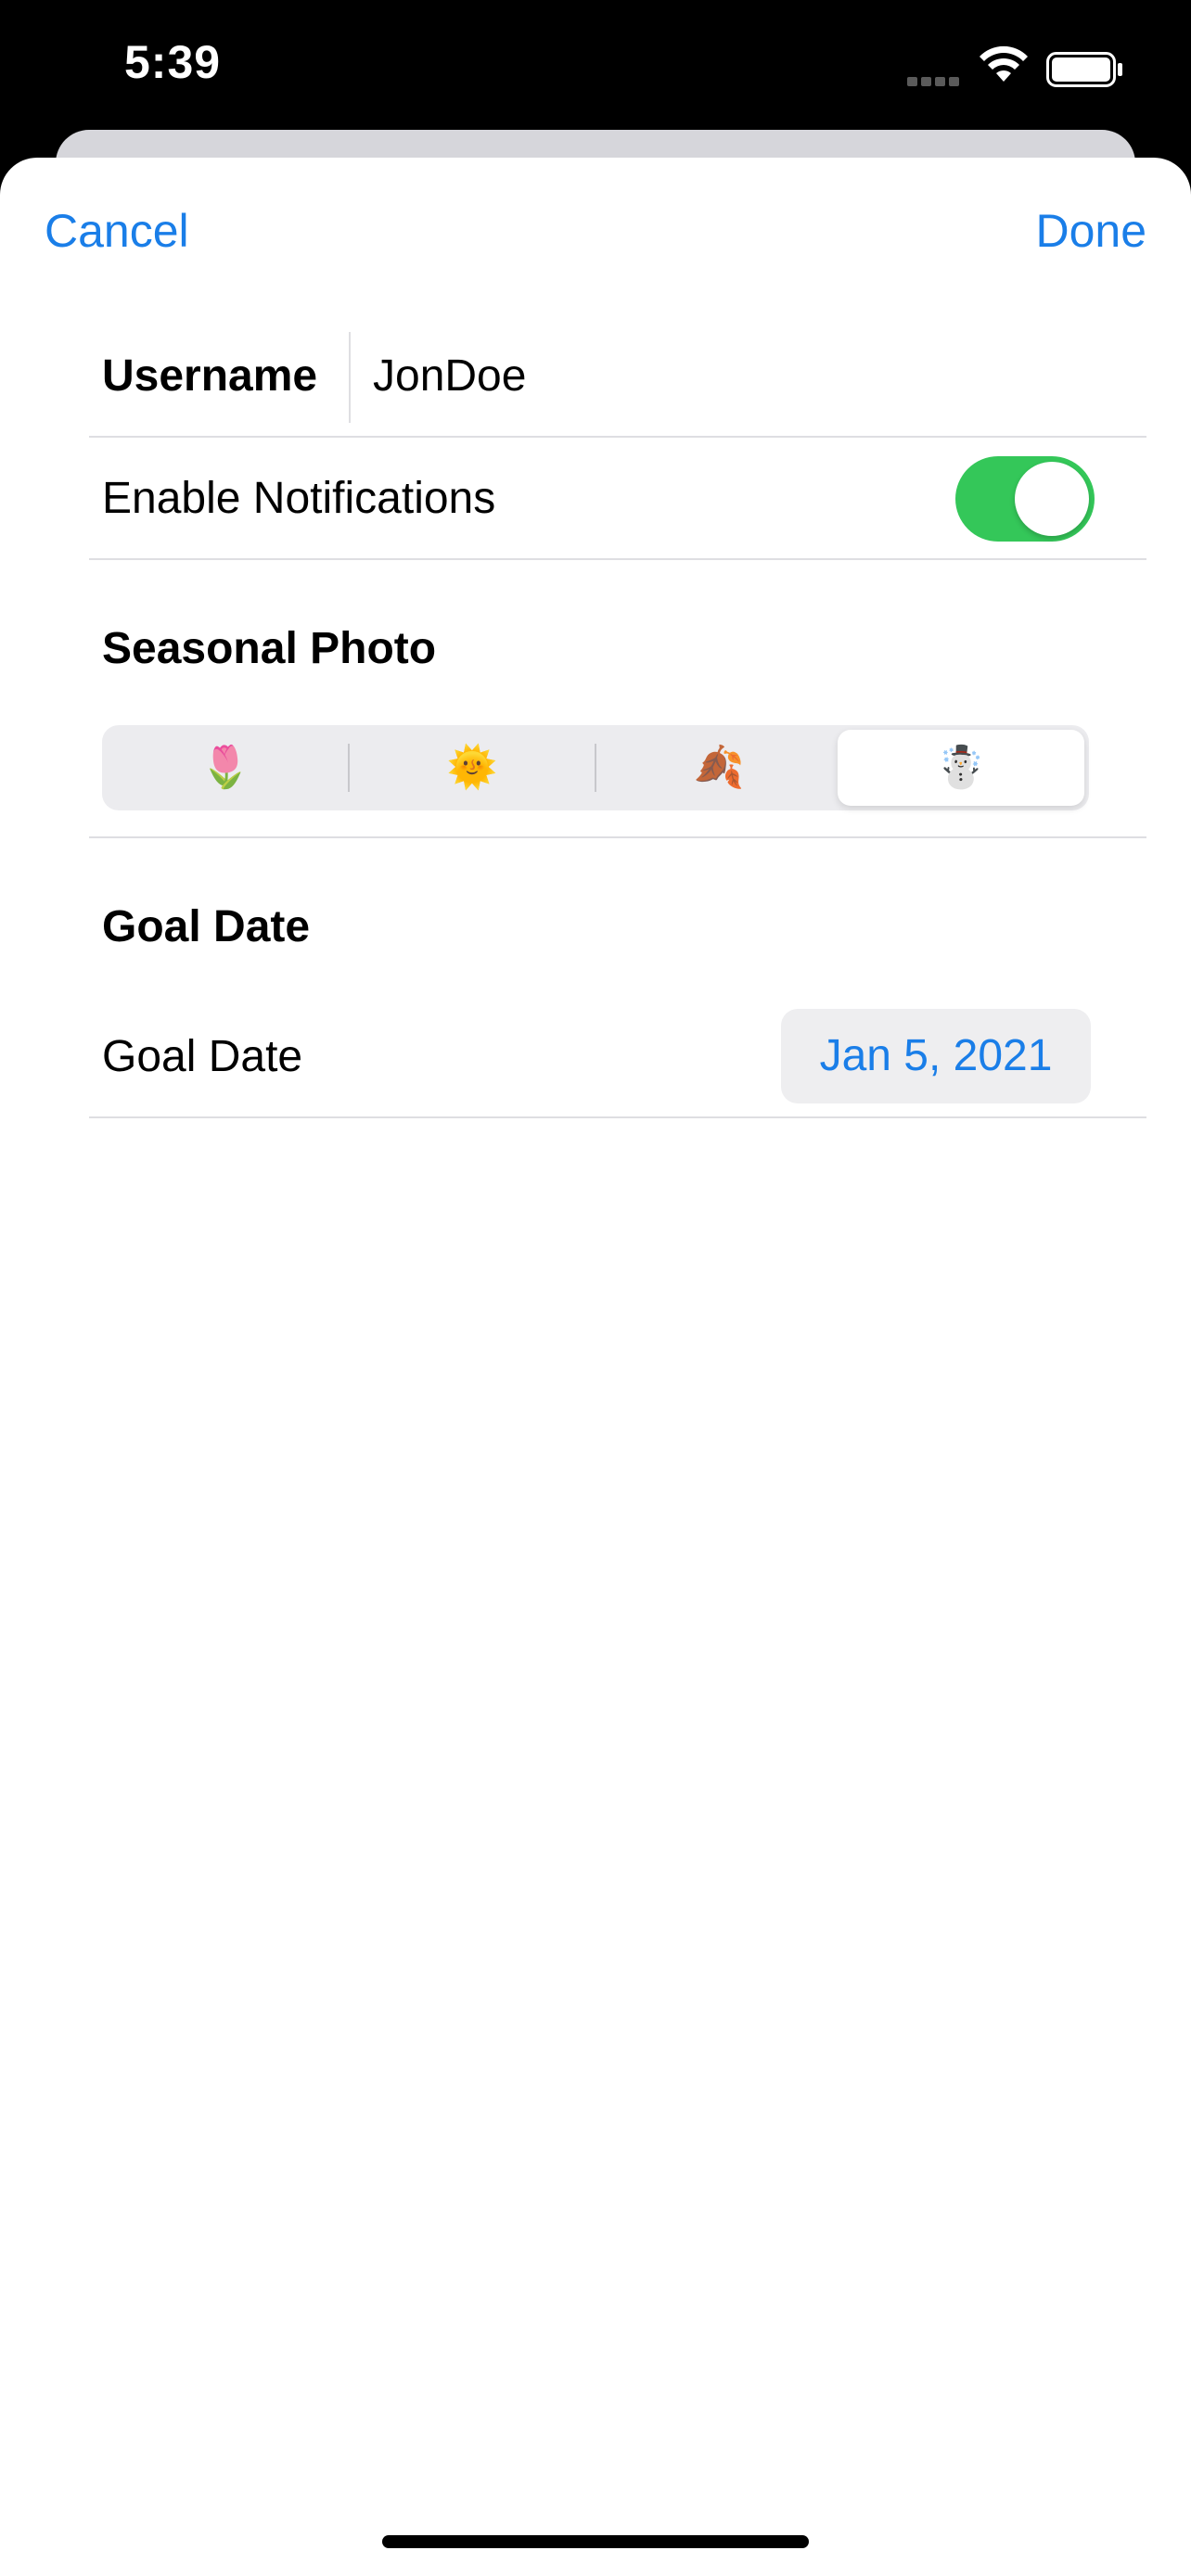 The width and height of the screenshot is (1191, 2576). Describe the element at coordinates (617, 376) in the screenshot. I see `username-row: Username JonDoe` at that location.